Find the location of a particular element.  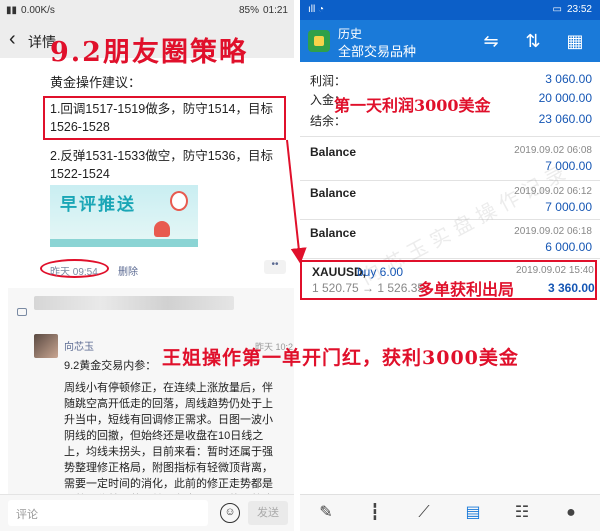

post-heading: 黄金操作建议： is located at coordinates (96, 82).